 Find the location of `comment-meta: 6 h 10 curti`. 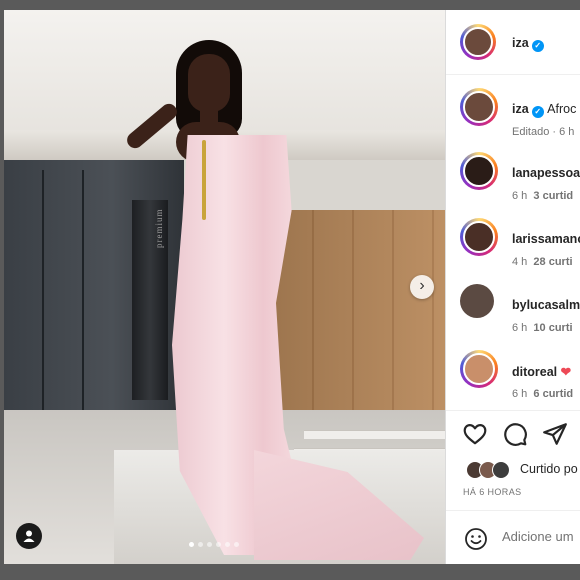

comment-meta: 6 h 10 curti is located at coordinates (542, 328).